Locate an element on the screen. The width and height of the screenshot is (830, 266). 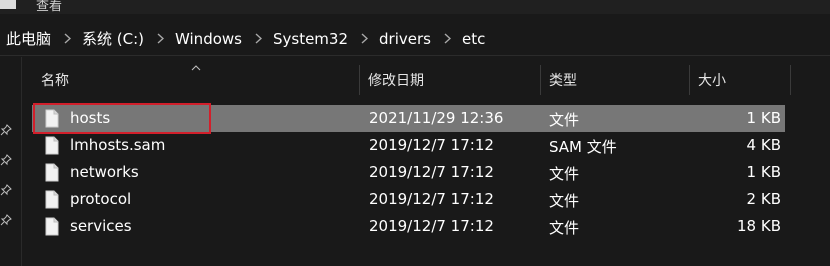
file-size: 2 KB is located at coordinates (763, 199).